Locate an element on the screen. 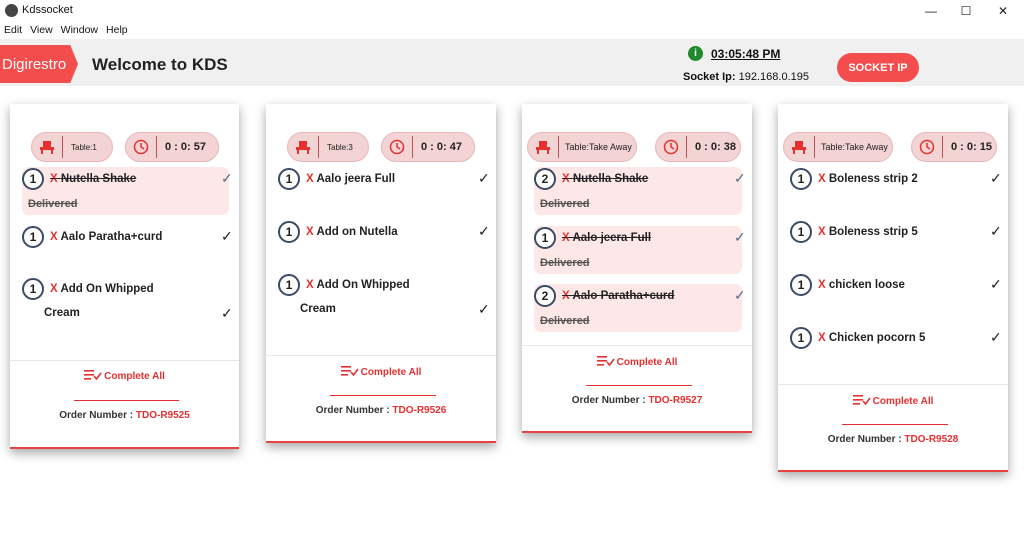 Image resolution: width=1024 pixels, height=543 pixels. socket-ip-value: 192.168.0.195 is located at coordinates (773, 77).